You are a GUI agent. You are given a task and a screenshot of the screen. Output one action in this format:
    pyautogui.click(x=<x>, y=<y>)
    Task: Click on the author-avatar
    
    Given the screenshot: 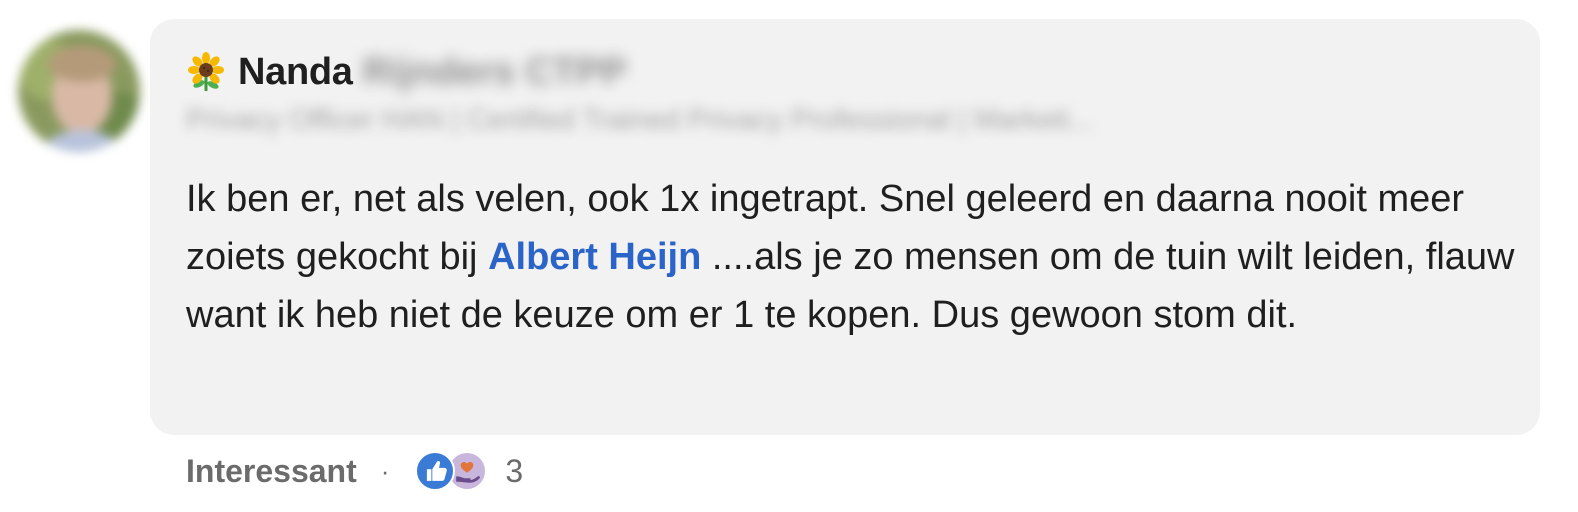 What is the action you would take?
    pyautogui.click(x=79, y=91)
    